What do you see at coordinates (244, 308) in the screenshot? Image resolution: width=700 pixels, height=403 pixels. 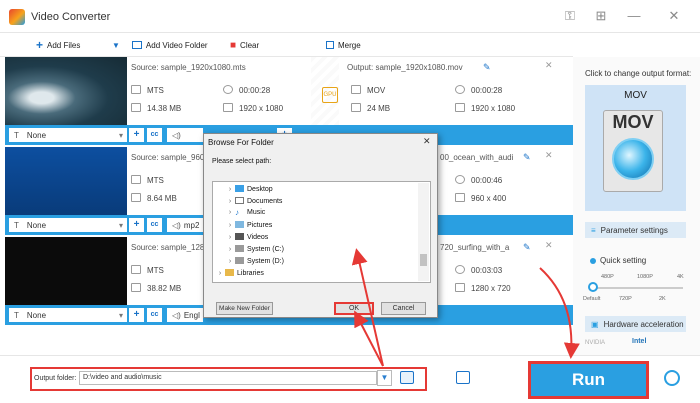 I see `make-new-folder-button: Make New Folder` at bounding box center [244, 308].